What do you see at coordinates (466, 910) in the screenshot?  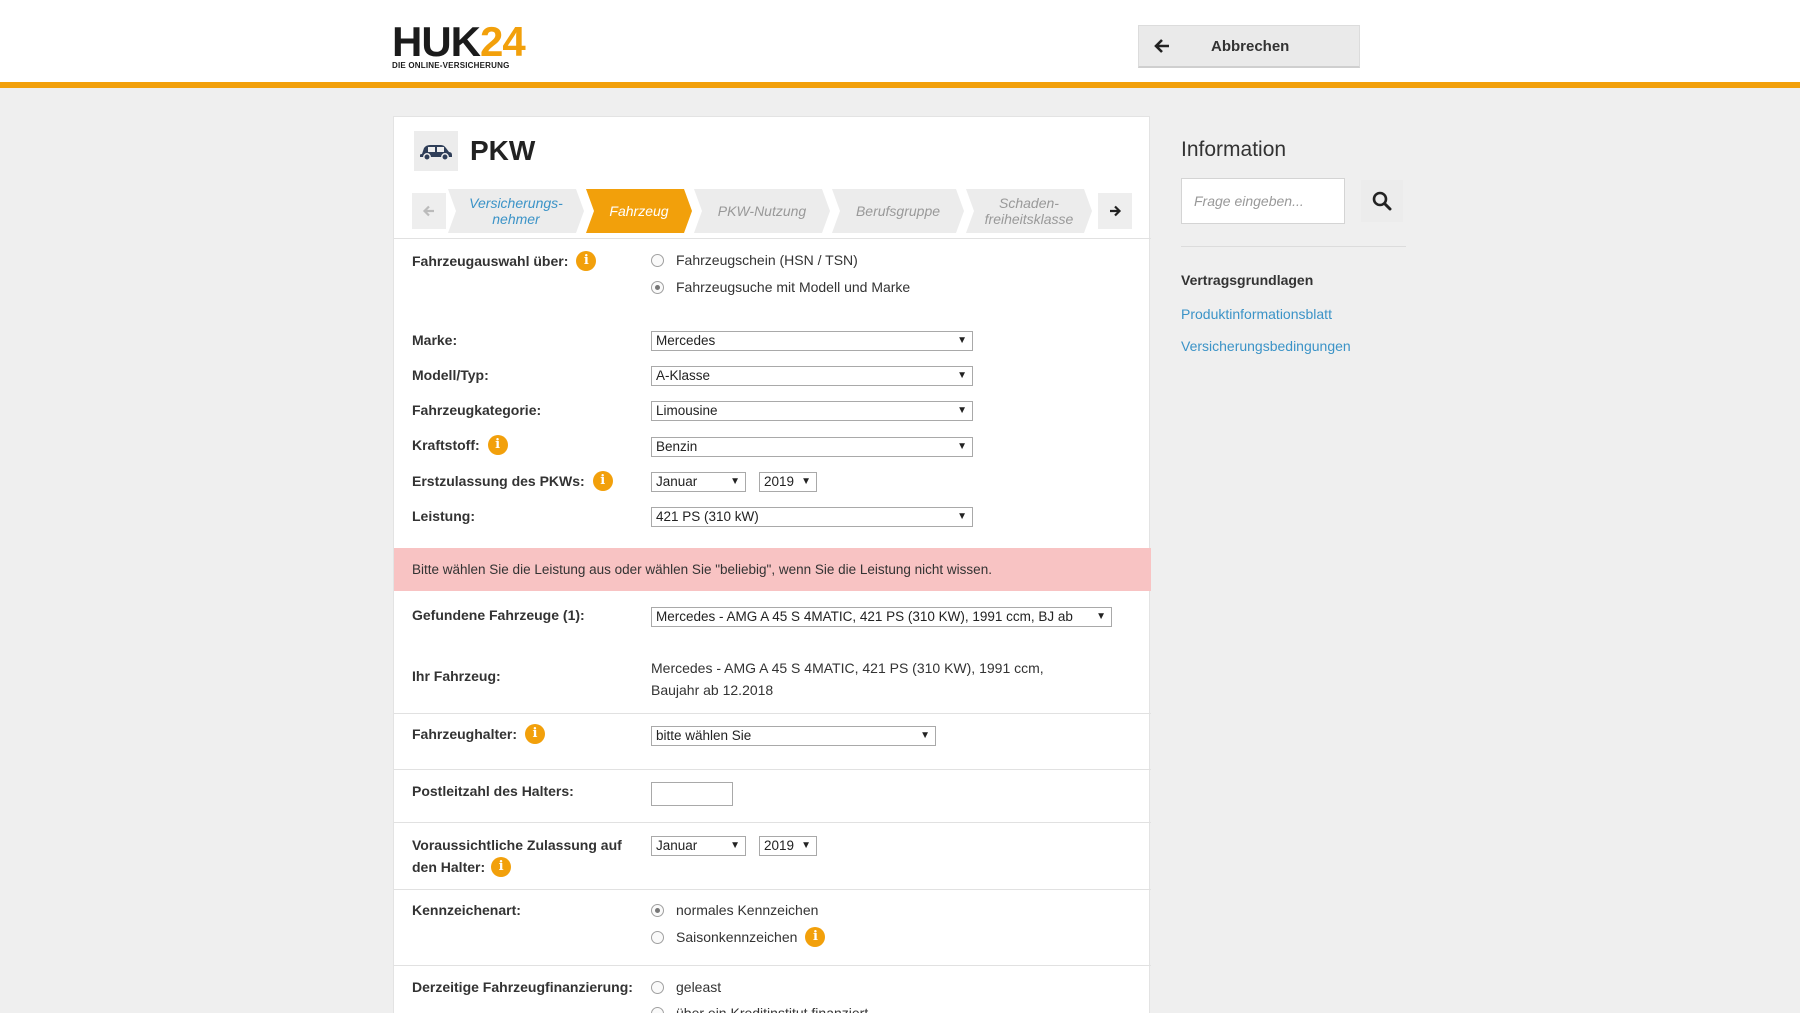 I see `plate-type-label: Kennzeichenart:` at bounding box center [466, 910].